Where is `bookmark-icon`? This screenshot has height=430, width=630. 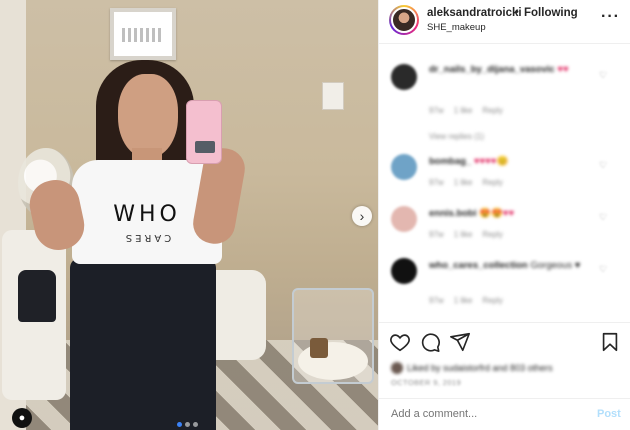
bookmark-icon is located at coordinates (610, 342).